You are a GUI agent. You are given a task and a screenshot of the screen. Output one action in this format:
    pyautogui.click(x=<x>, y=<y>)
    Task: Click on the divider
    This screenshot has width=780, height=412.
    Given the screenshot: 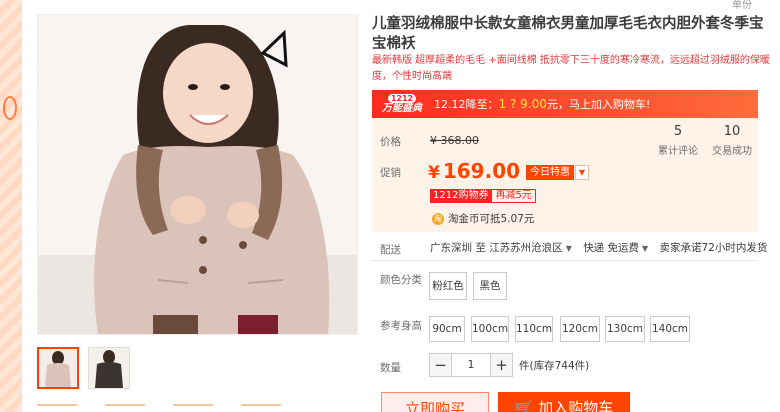 What is the action you would take?
    pyautogui.click(x=565, y=260)
    